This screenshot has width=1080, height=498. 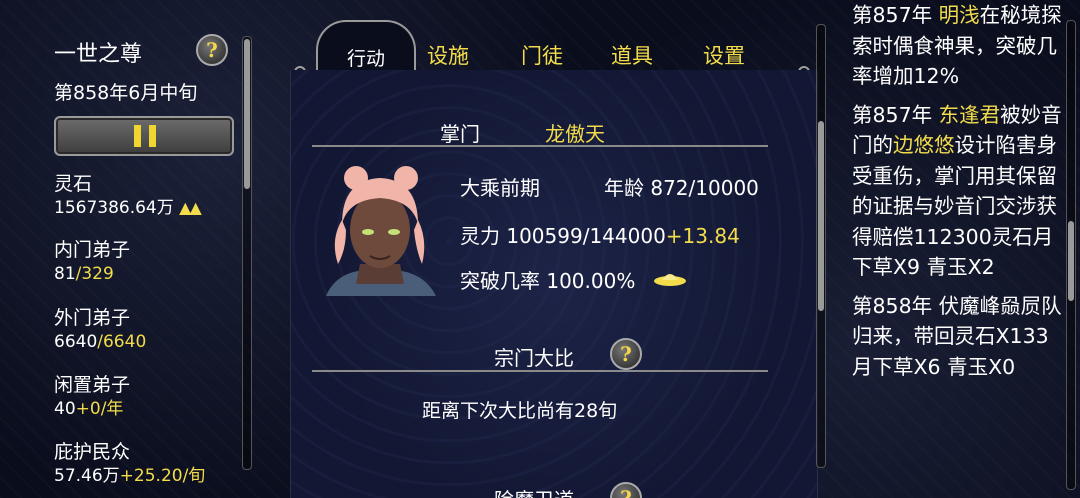 What do you see at coordinates (821, 216) in the screenshot?
I see `main-scrollbar-thumb` at bounding box center [821, 216].